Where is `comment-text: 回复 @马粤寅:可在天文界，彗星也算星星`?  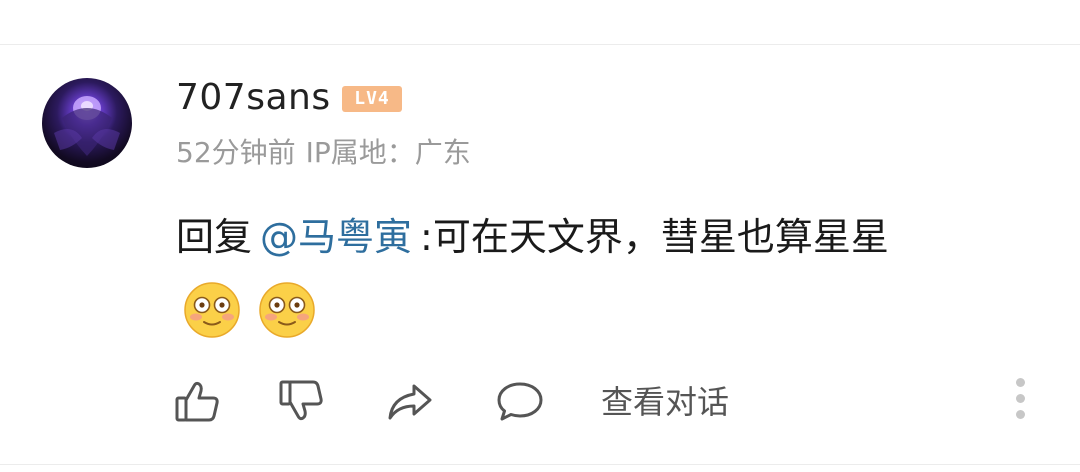 comment-text: 回复 @马粤寅:可在天文界，彗星也算星星 is located at coordinates (532, 237).